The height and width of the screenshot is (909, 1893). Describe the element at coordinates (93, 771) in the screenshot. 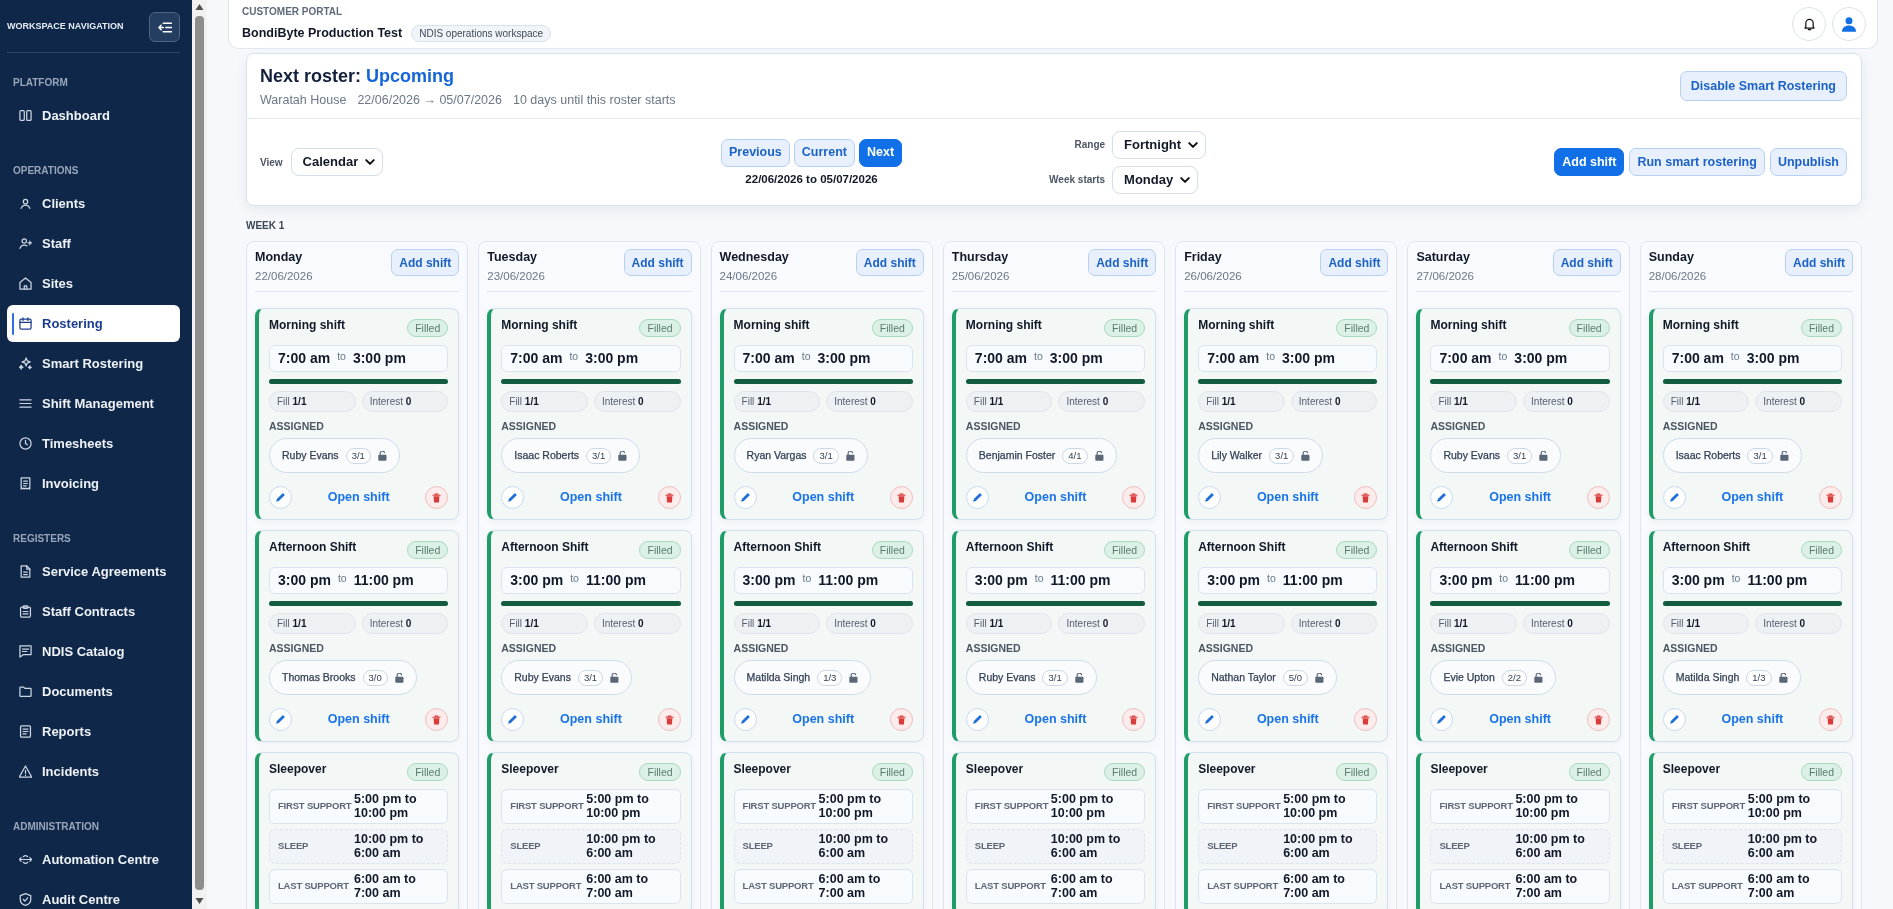

I see `nav-item: Incidents` at that location.